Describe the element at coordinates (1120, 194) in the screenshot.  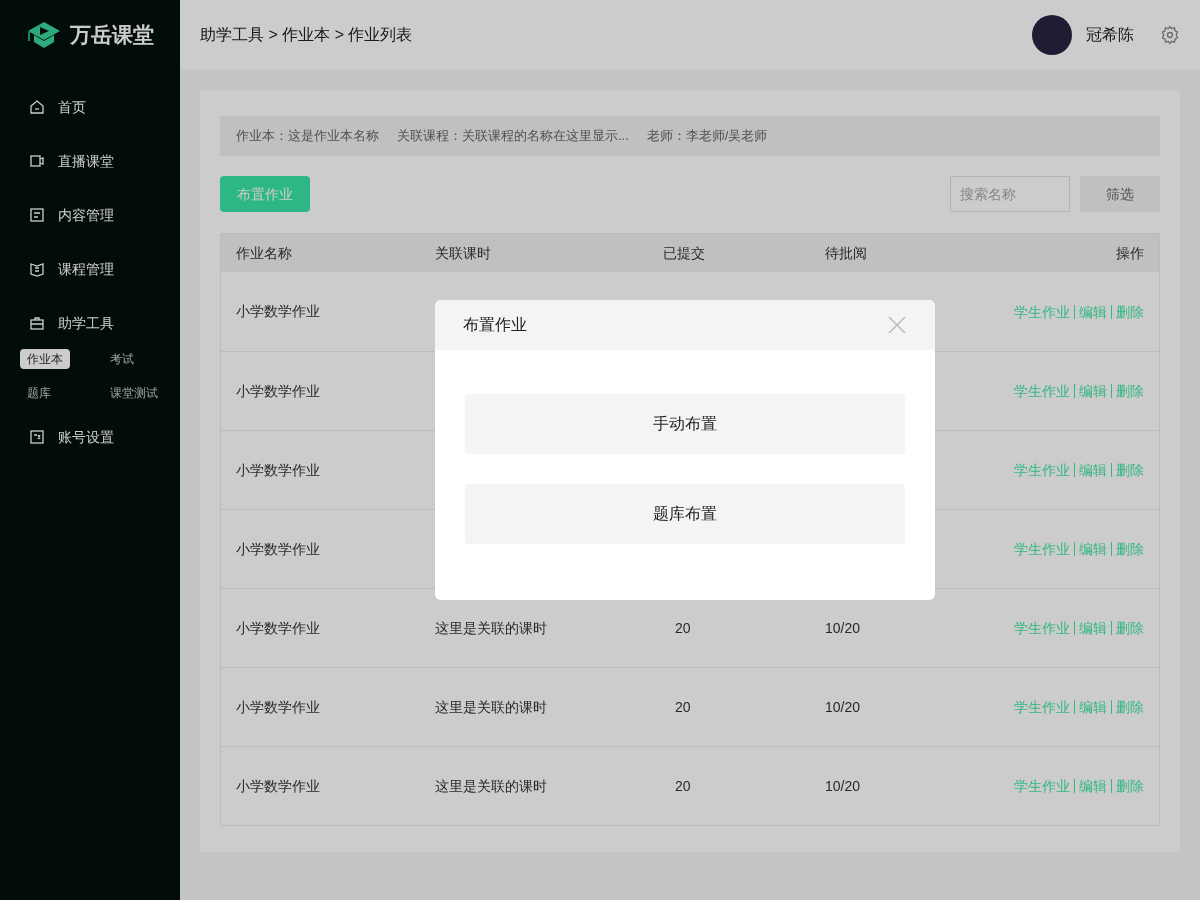
I see `filter-button: 筛选` at that location.